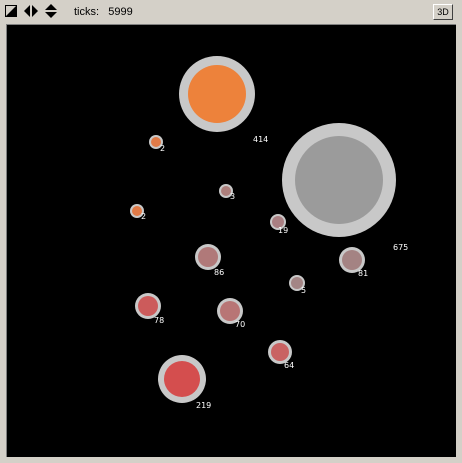 This screenshot has height=463, width=462. I want to click on node: 70, so click(231, 313).